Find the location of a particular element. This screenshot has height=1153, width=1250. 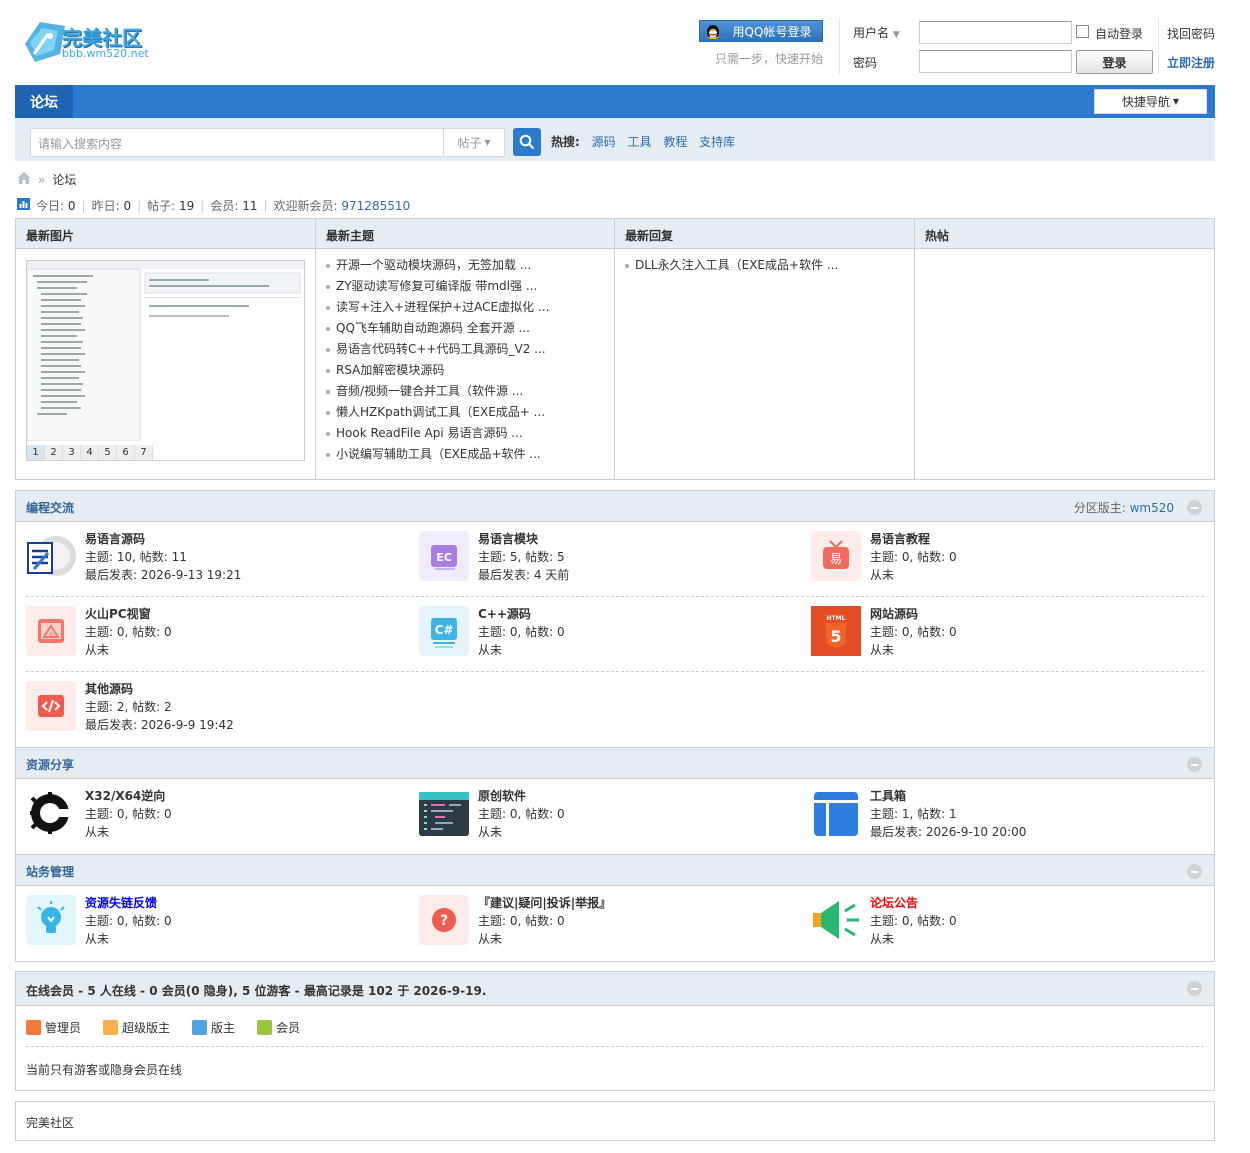

home-icon is located at coordinates (24, 179).